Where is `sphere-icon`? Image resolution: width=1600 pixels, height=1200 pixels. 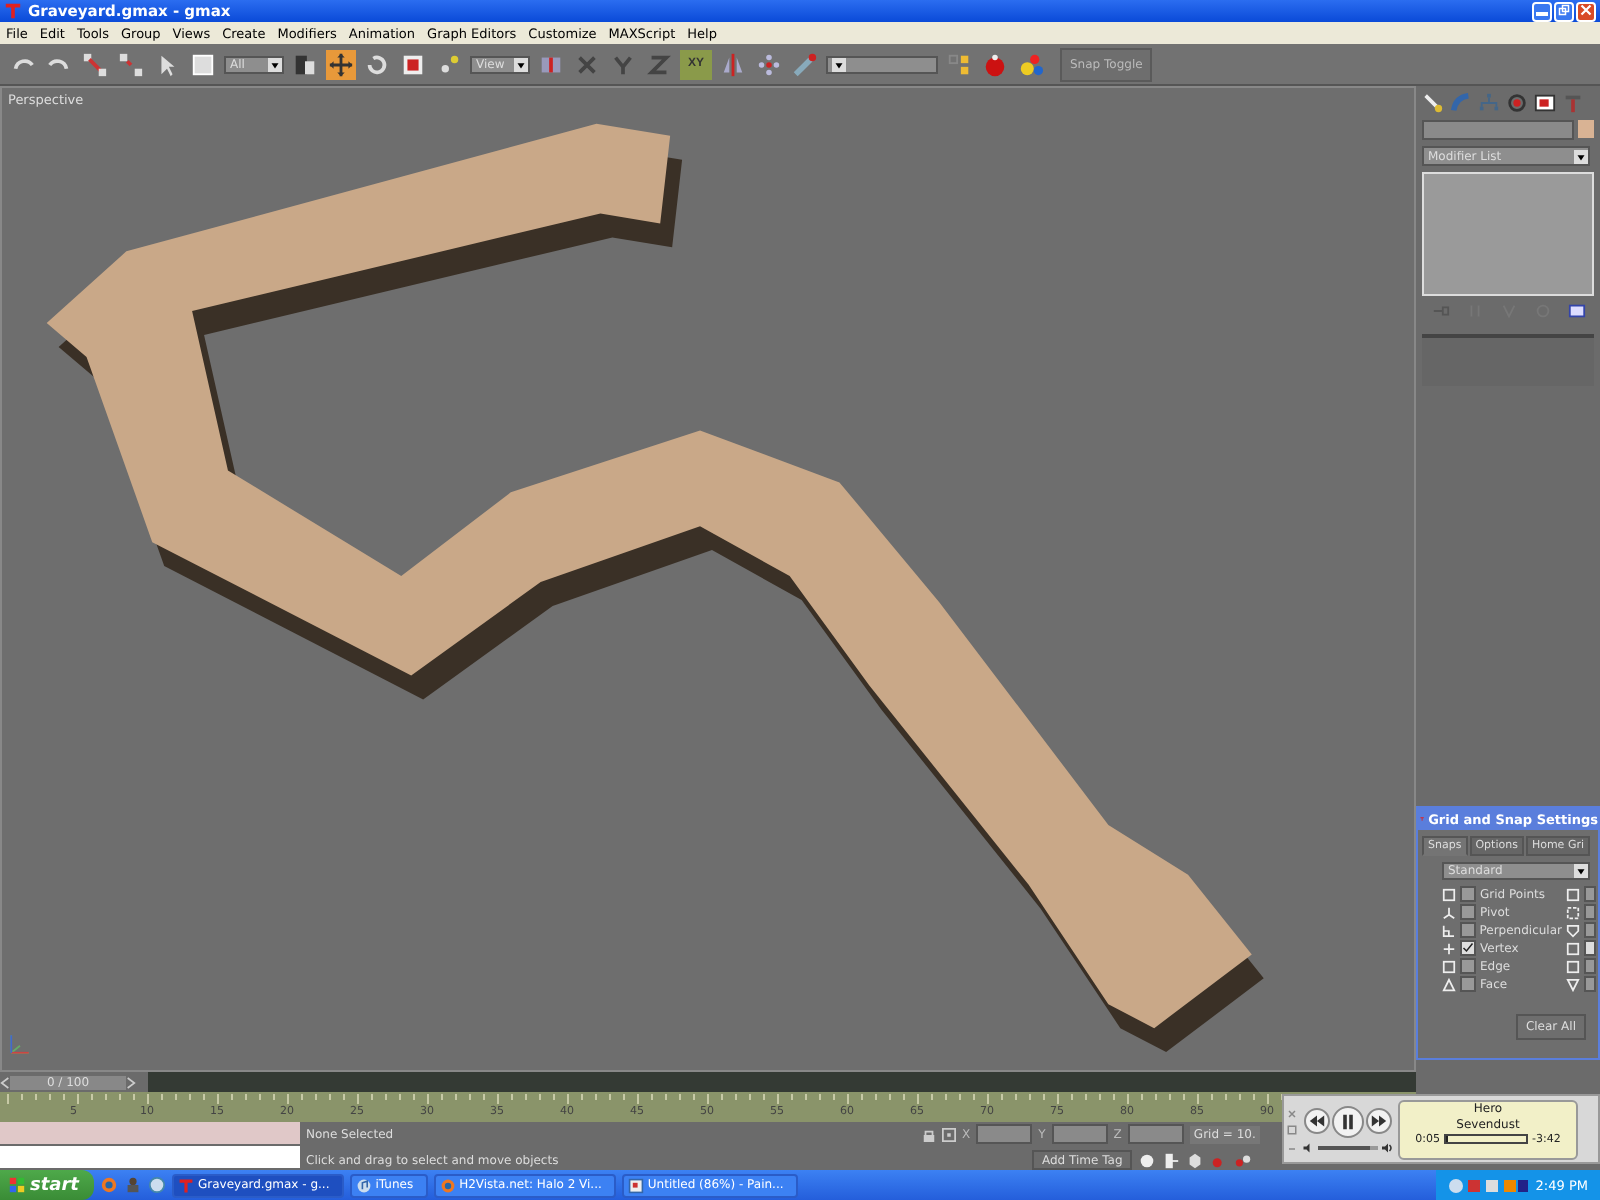
sphere-icon is located at coordinates (1147, 1160).